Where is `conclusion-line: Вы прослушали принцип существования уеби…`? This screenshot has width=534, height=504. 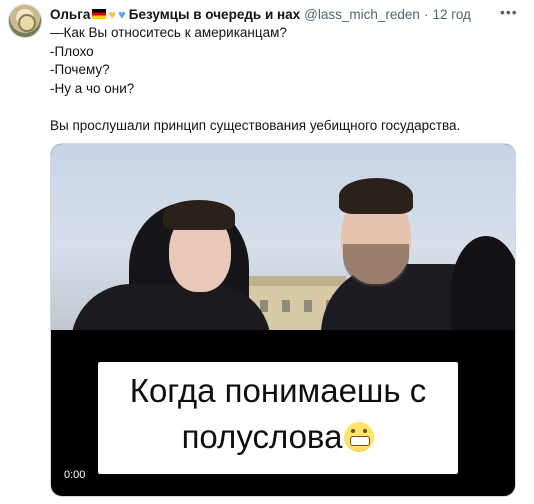
conclusion-line: Вы прослушали принцип существования уеби… is located at coordinates (255, 125).